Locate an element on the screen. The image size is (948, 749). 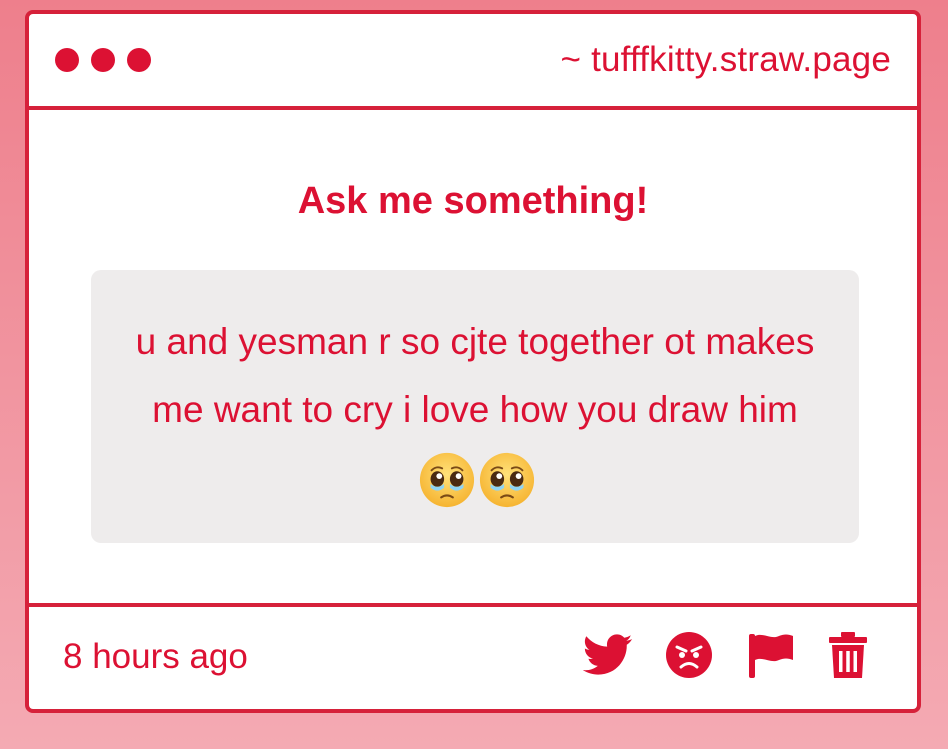
window-controls is located at coordinates (103, 60).